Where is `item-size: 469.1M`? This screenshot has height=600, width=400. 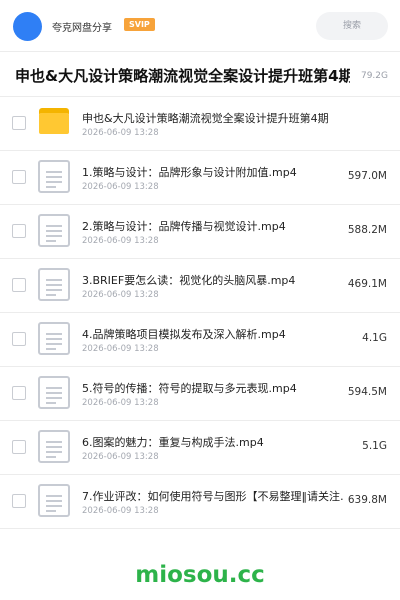 item-size: 469.1M is located at coordinates (366, 284).